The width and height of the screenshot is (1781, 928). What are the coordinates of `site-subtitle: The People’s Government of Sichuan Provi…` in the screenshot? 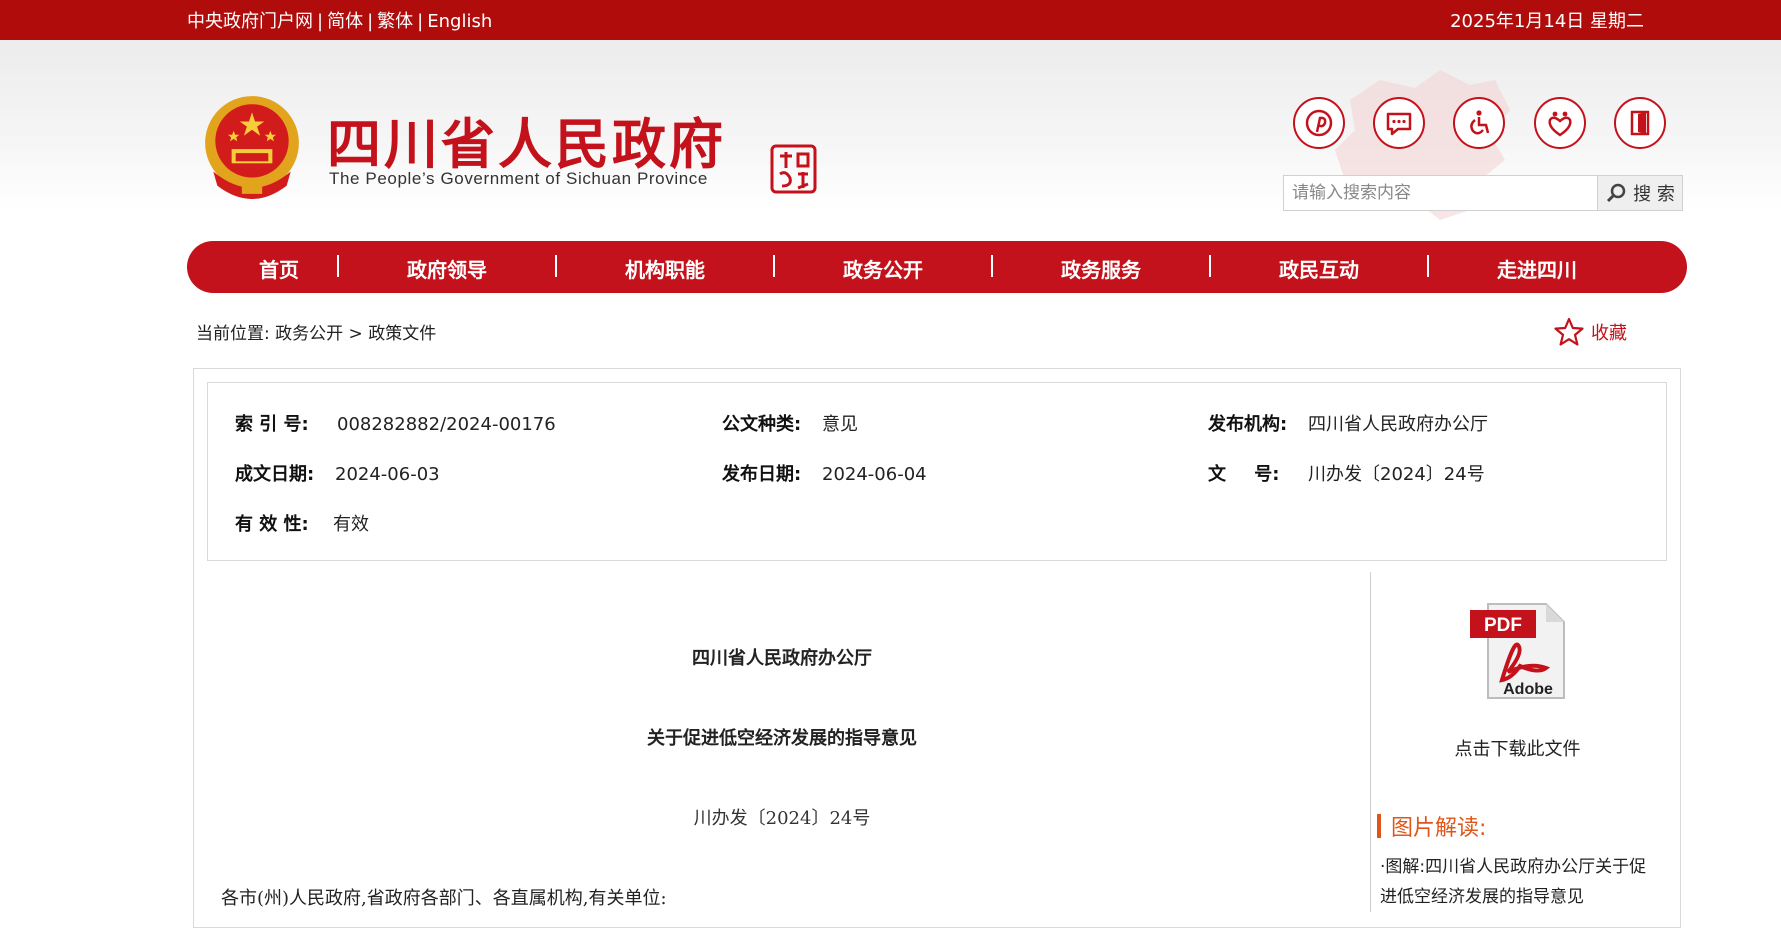 It's located at (518, 178).